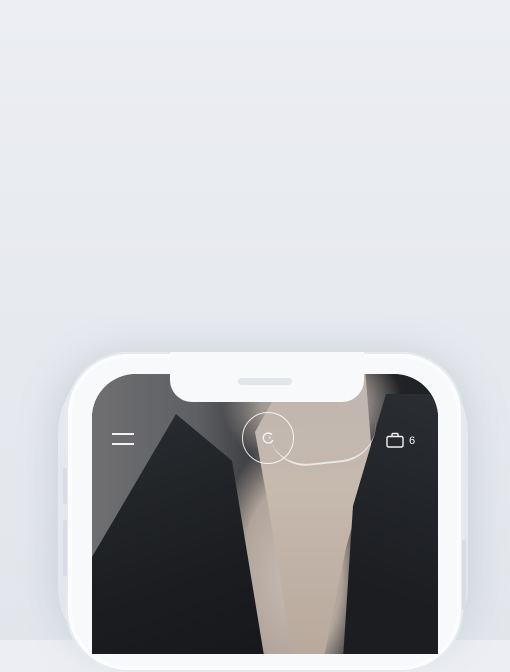 The height and width of the screenshot is (672, 510). I want to click on menu-button, so click(124, 439).